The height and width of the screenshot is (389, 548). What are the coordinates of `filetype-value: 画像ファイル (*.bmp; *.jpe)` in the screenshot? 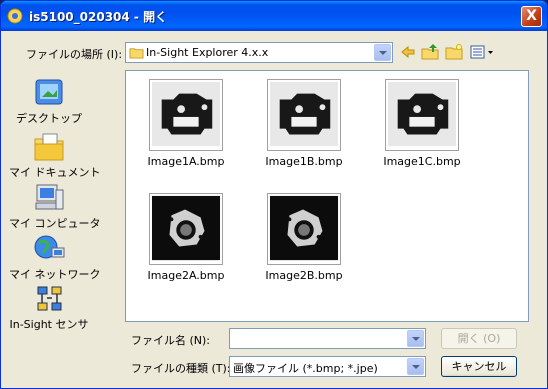 It's located at (305, 368).